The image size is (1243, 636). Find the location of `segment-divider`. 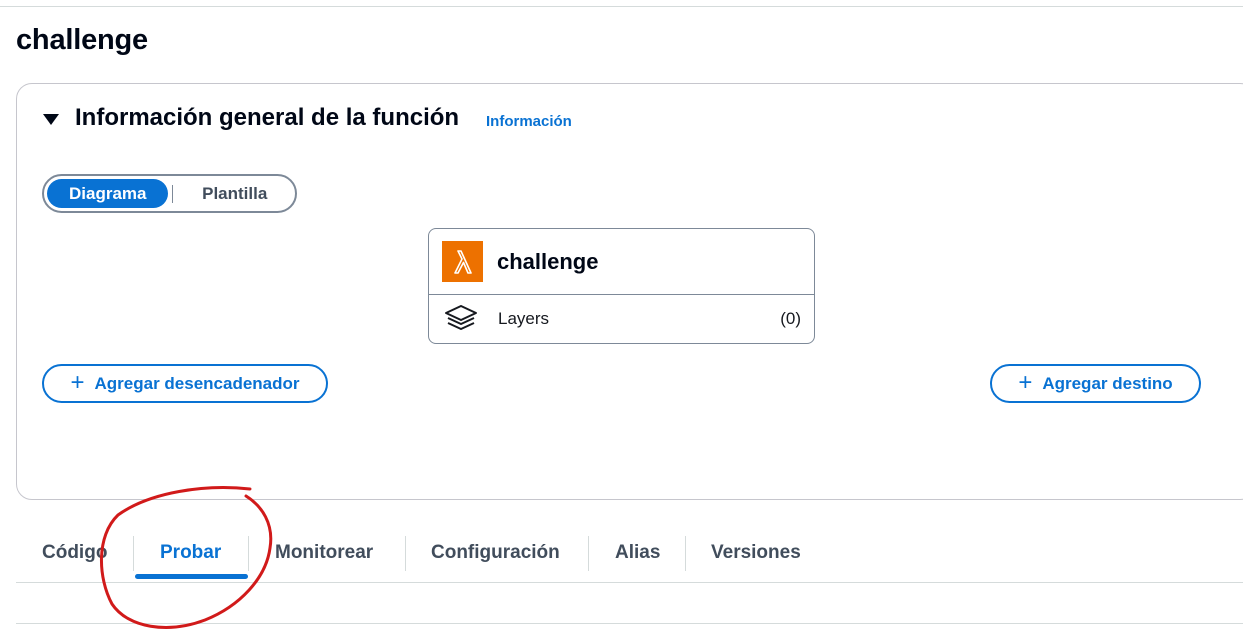

segment-divider is located at coordinates (173, 193).